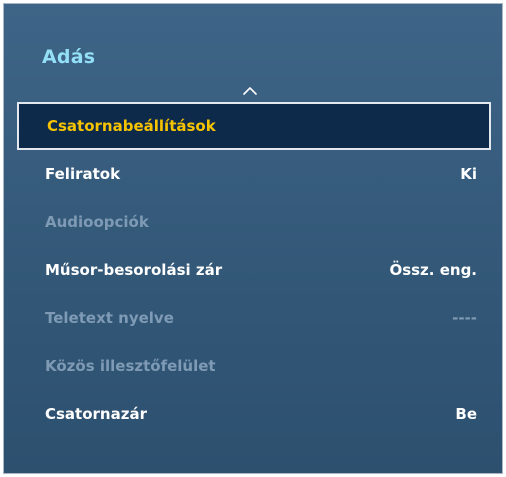 This screenshot has width=506, height=477. Describe the element at coordinates (254, 174) in the screenshot. I see `menu-item-subtitles: Feliratok Ki` at that location.